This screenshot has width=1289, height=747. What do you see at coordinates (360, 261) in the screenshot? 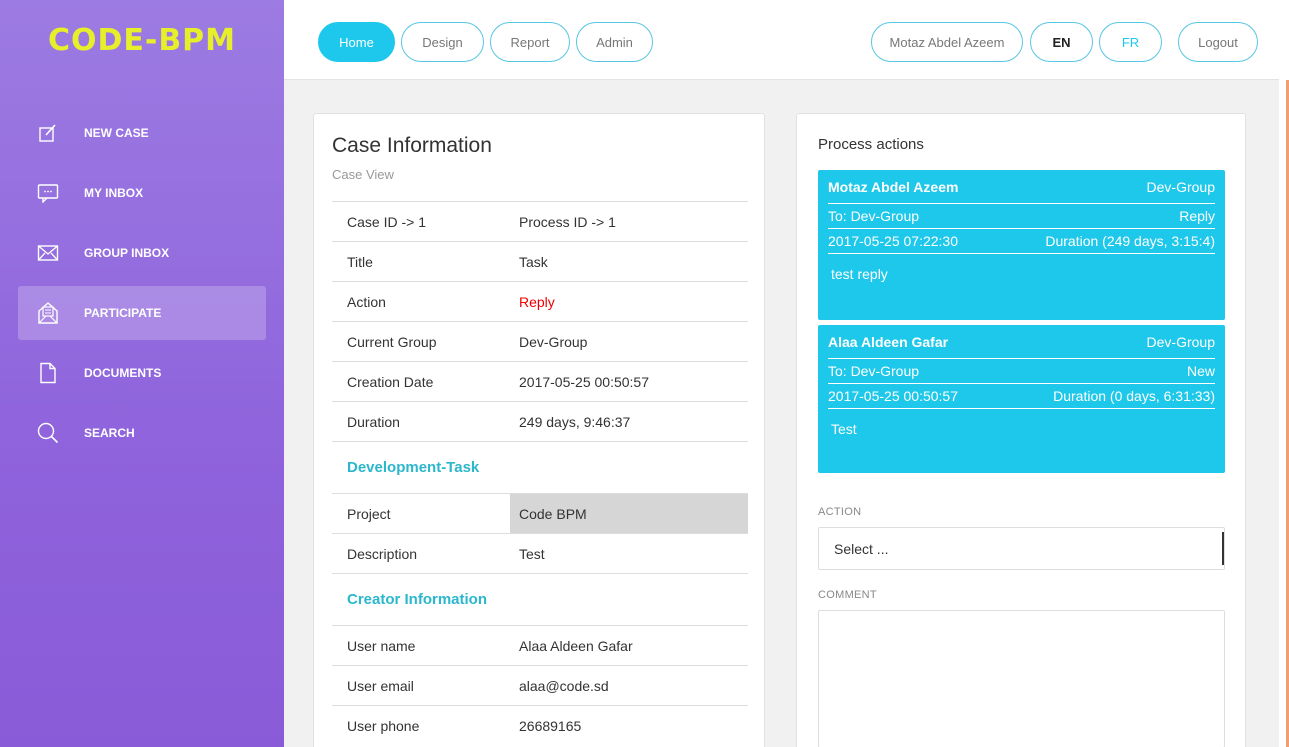
I see `row-key: Title` at bounding box center [360, 261].